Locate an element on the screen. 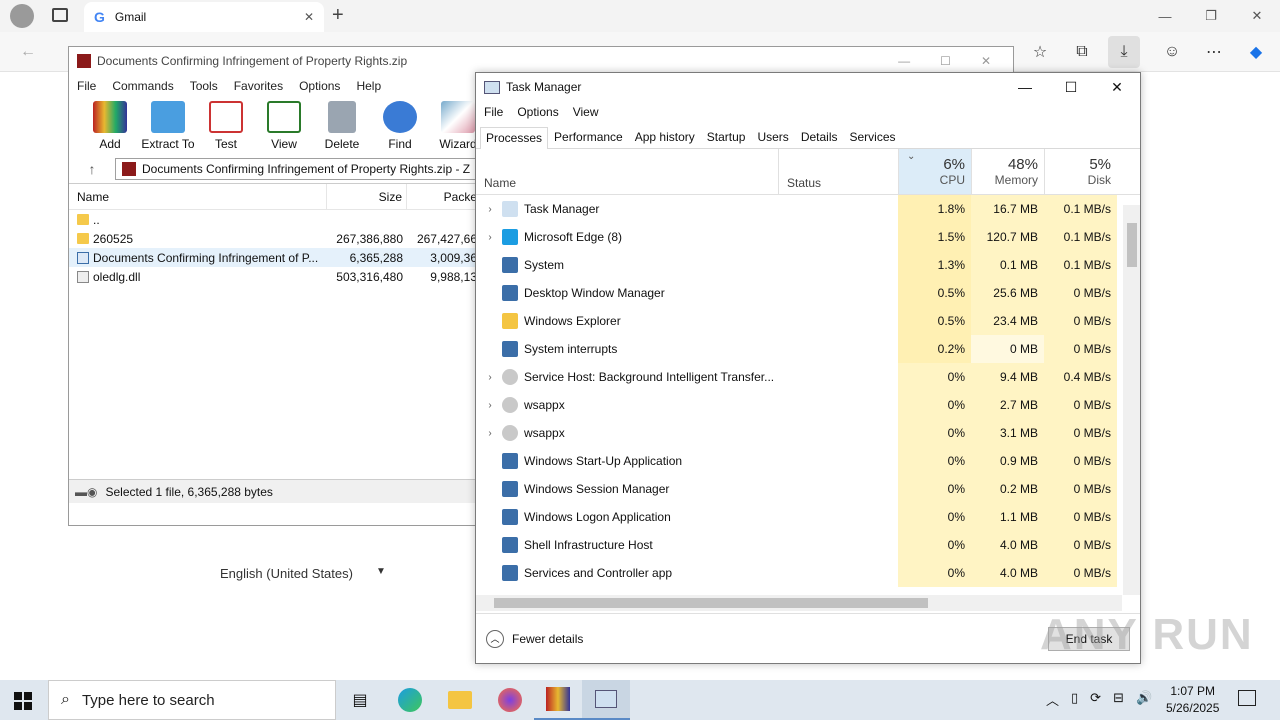  favorites-icon: ☆ is located at coordinates (1040, 52).